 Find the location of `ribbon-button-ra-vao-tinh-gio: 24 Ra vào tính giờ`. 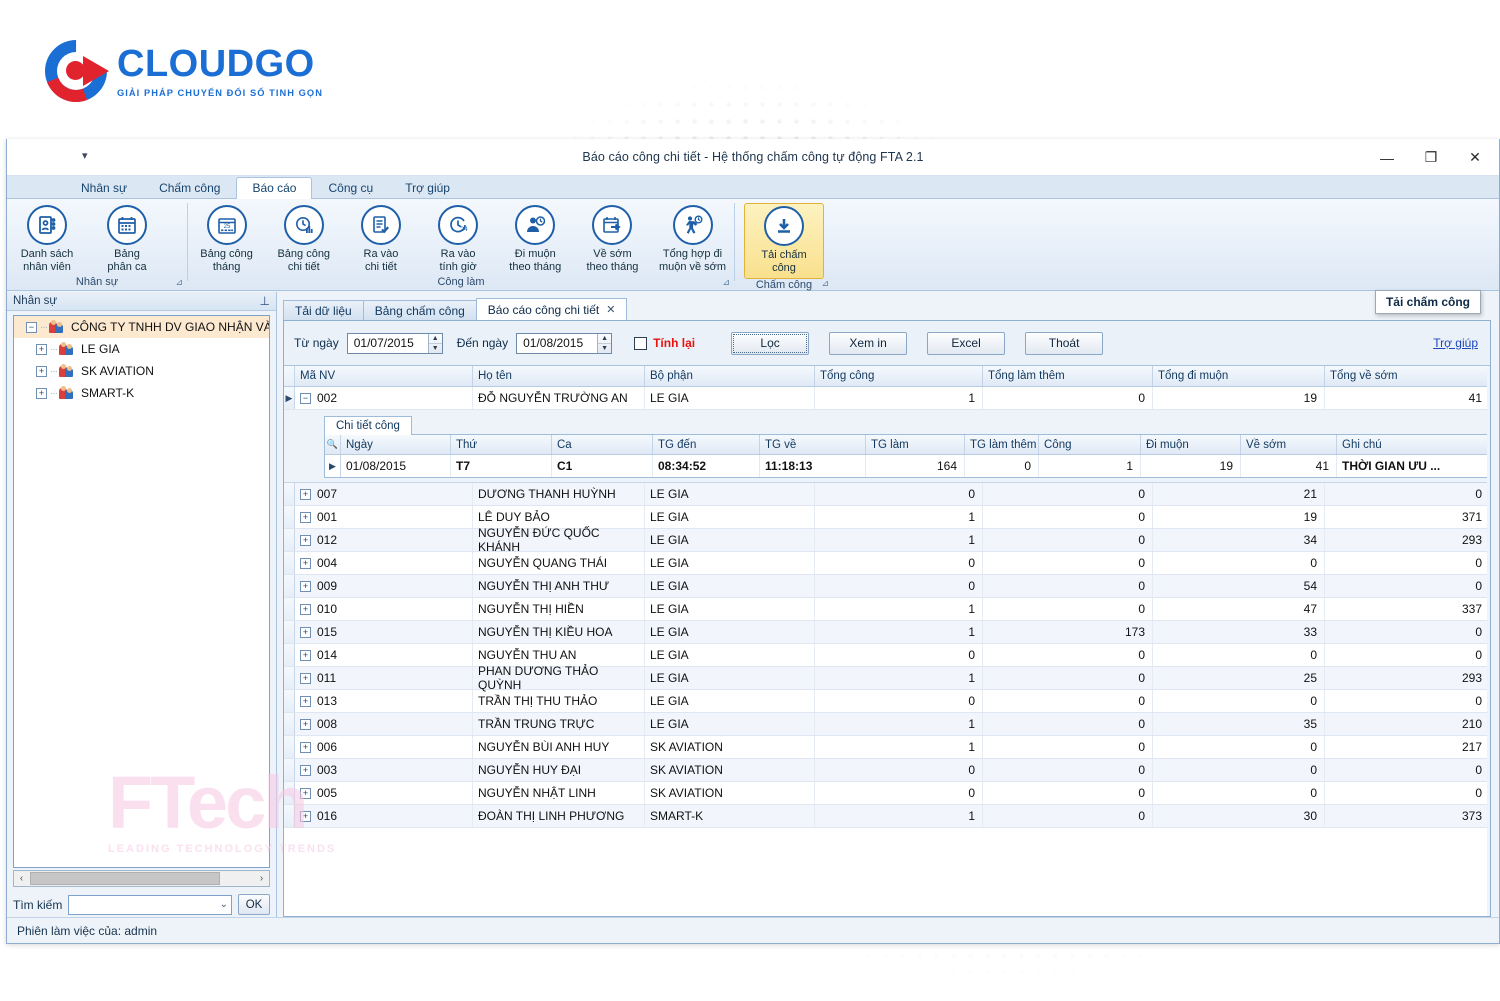

ribbon-button-ra-vao-tinh-gio: 24 Ra vào tính giờ is located at coordinates (458, 238).